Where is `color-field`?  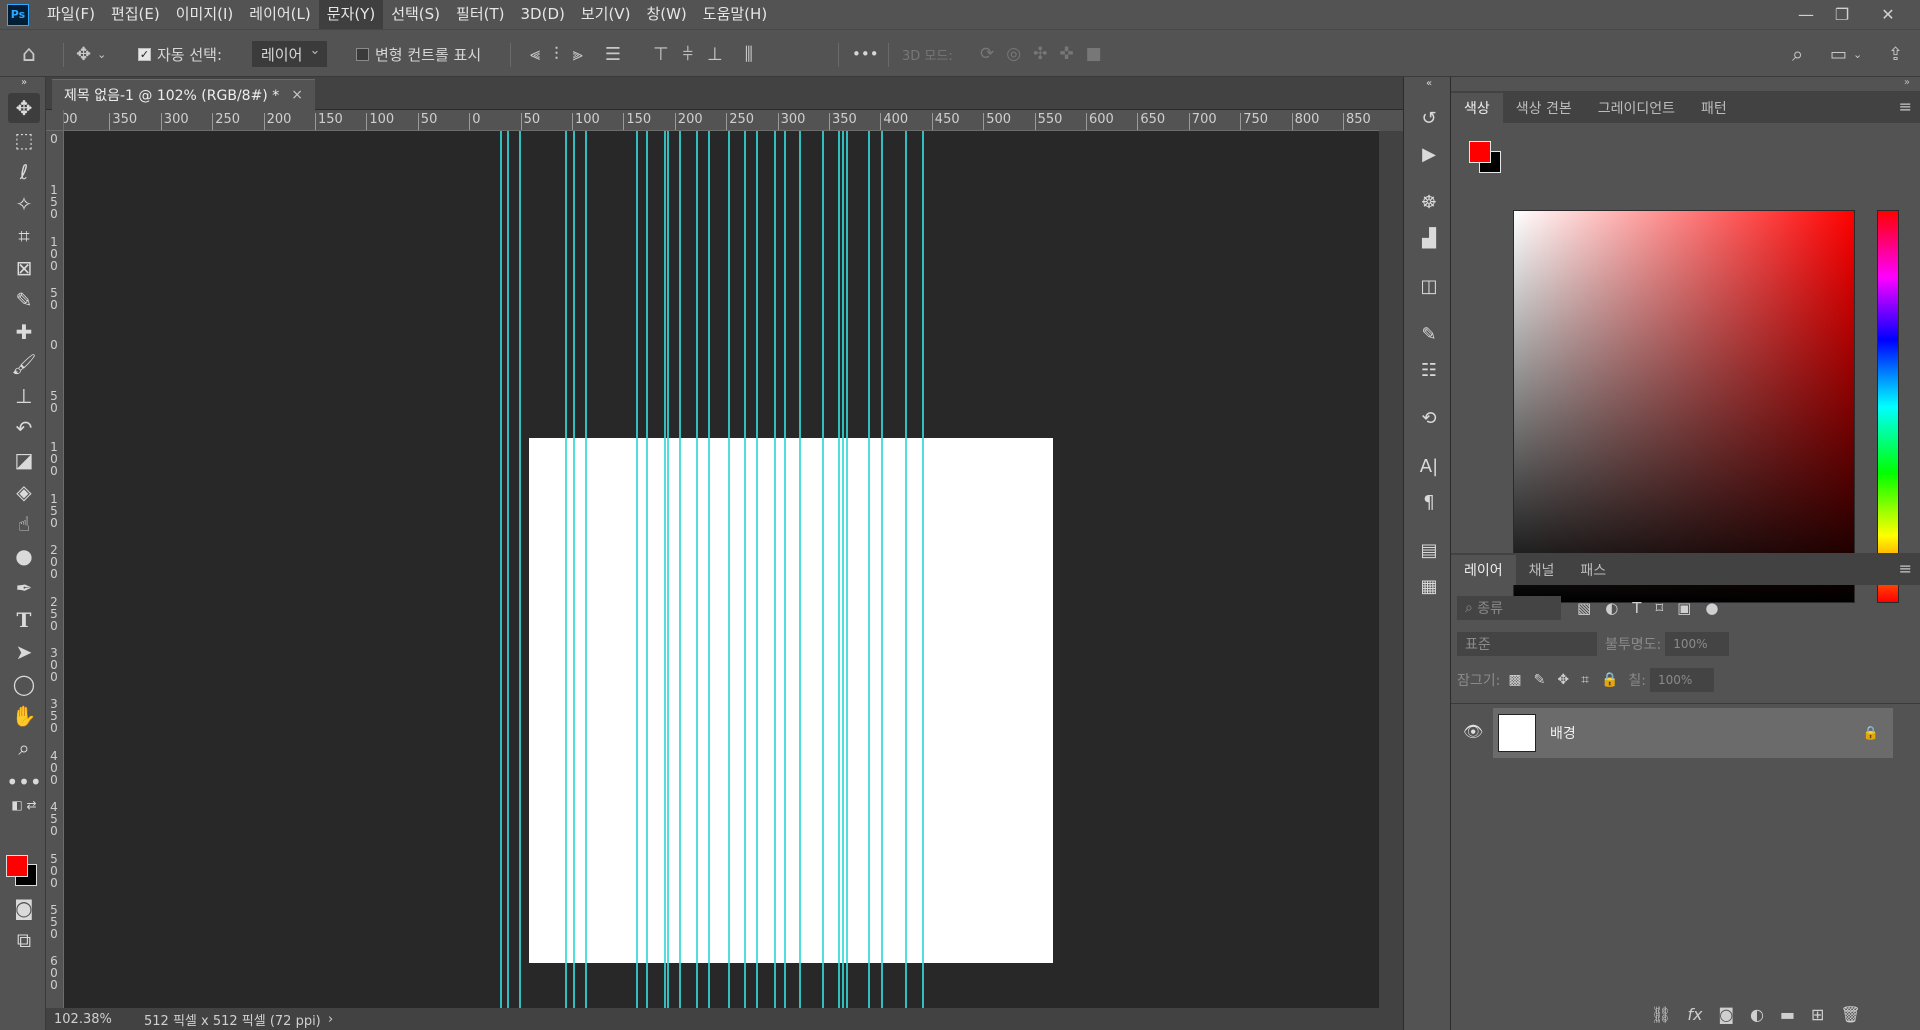
color-field is located at coordinates (1684, 406).